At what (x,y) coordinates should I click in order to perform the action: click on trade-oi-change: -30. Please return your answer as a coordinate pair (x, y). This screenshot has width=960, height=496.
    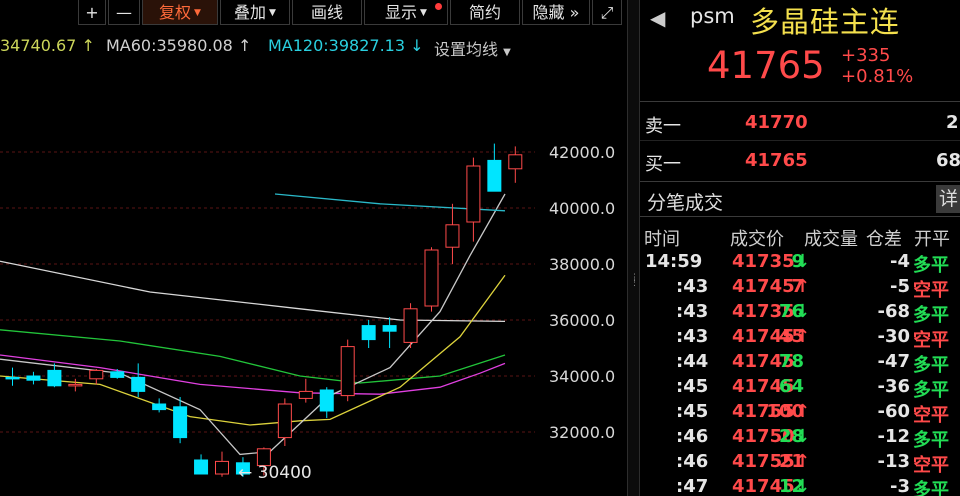
    Looking at the image, I should click on (893, 336).